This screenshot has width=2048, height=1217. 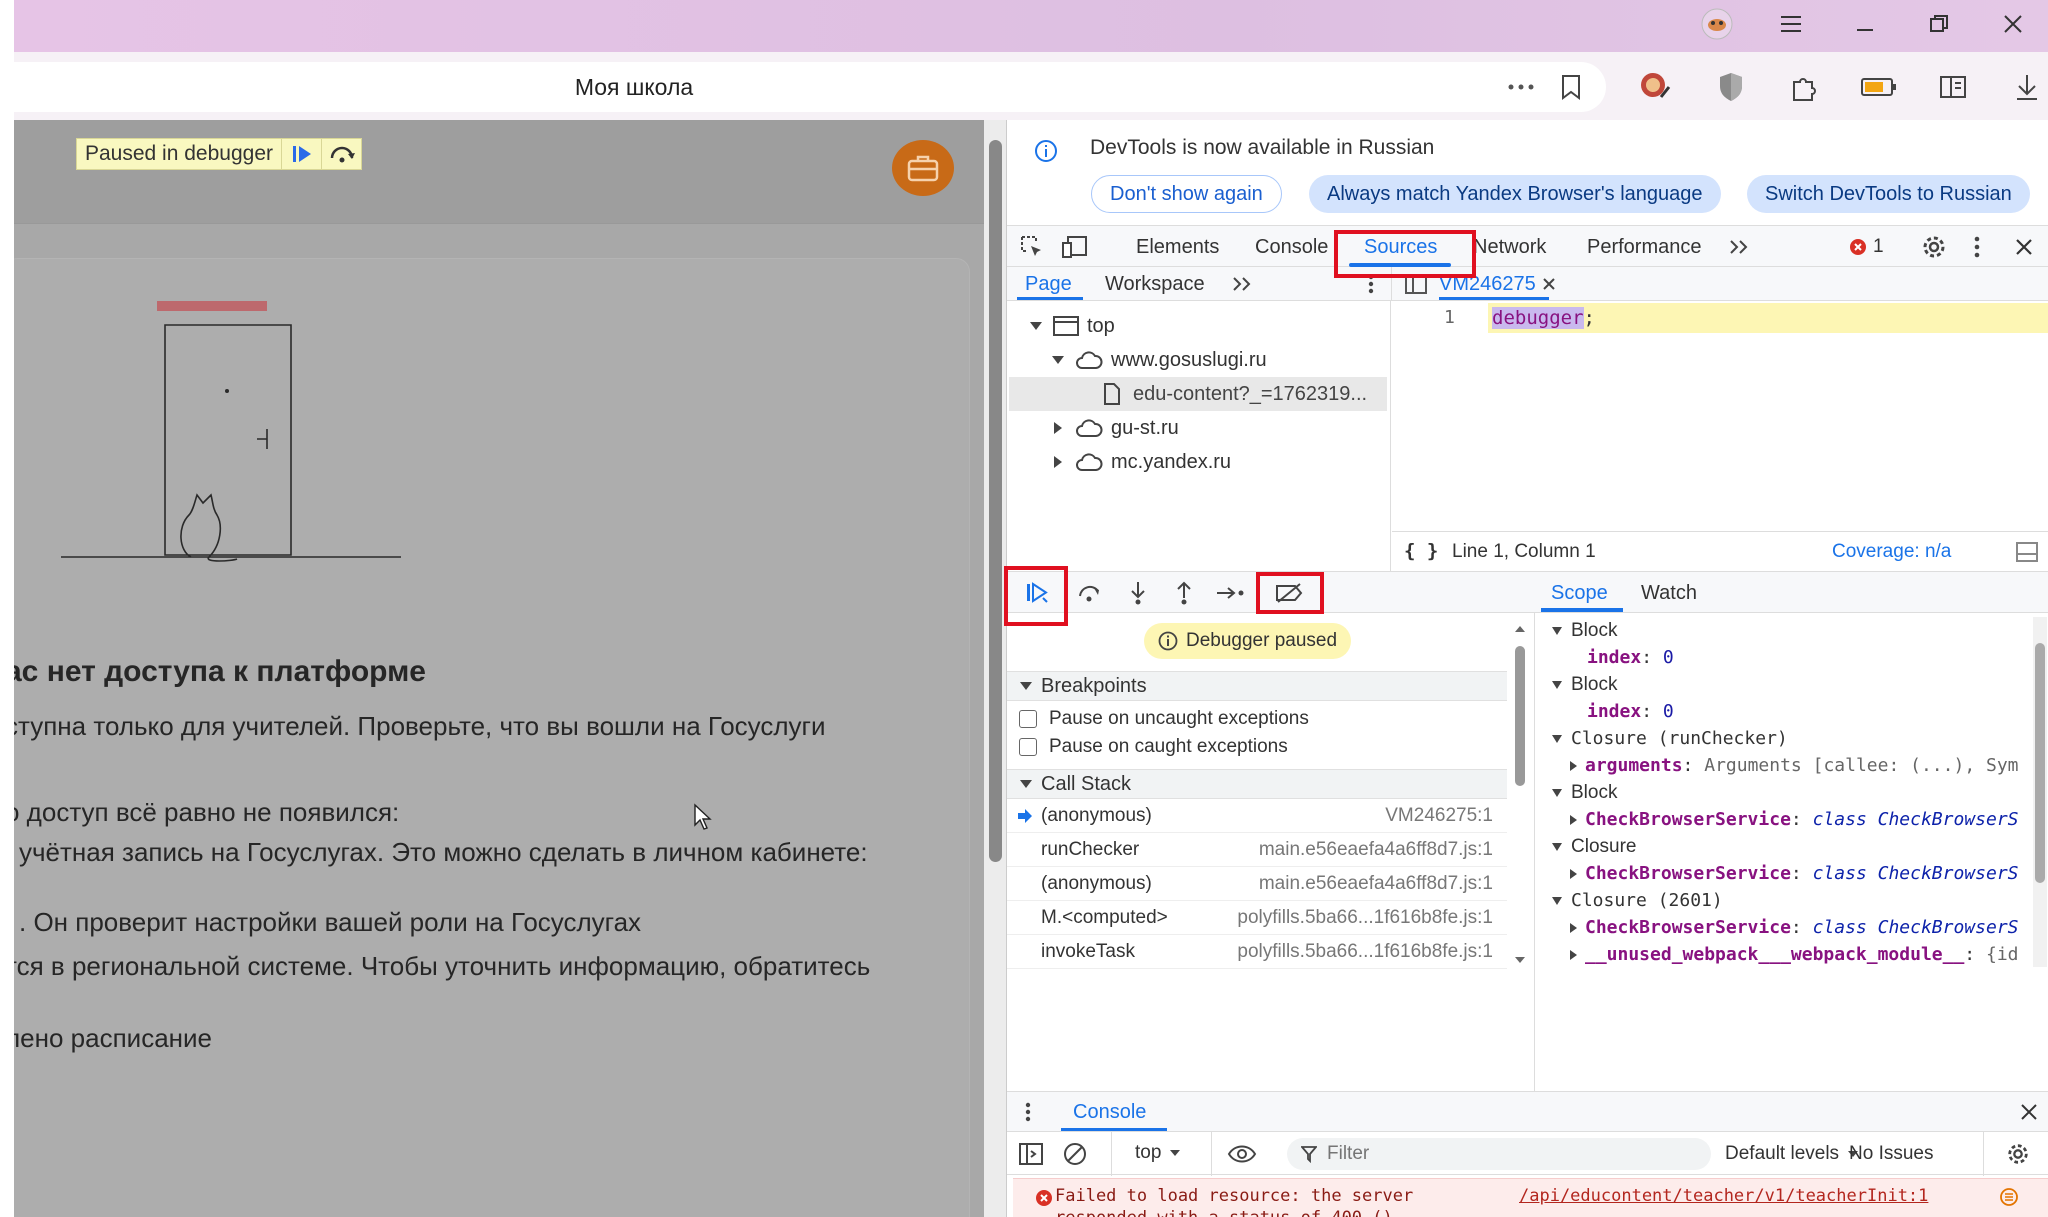 What do you see at coordinates (1509, 247) in the screenshot?
I see `tab-network: Network` at bounding box center [1509, 247].